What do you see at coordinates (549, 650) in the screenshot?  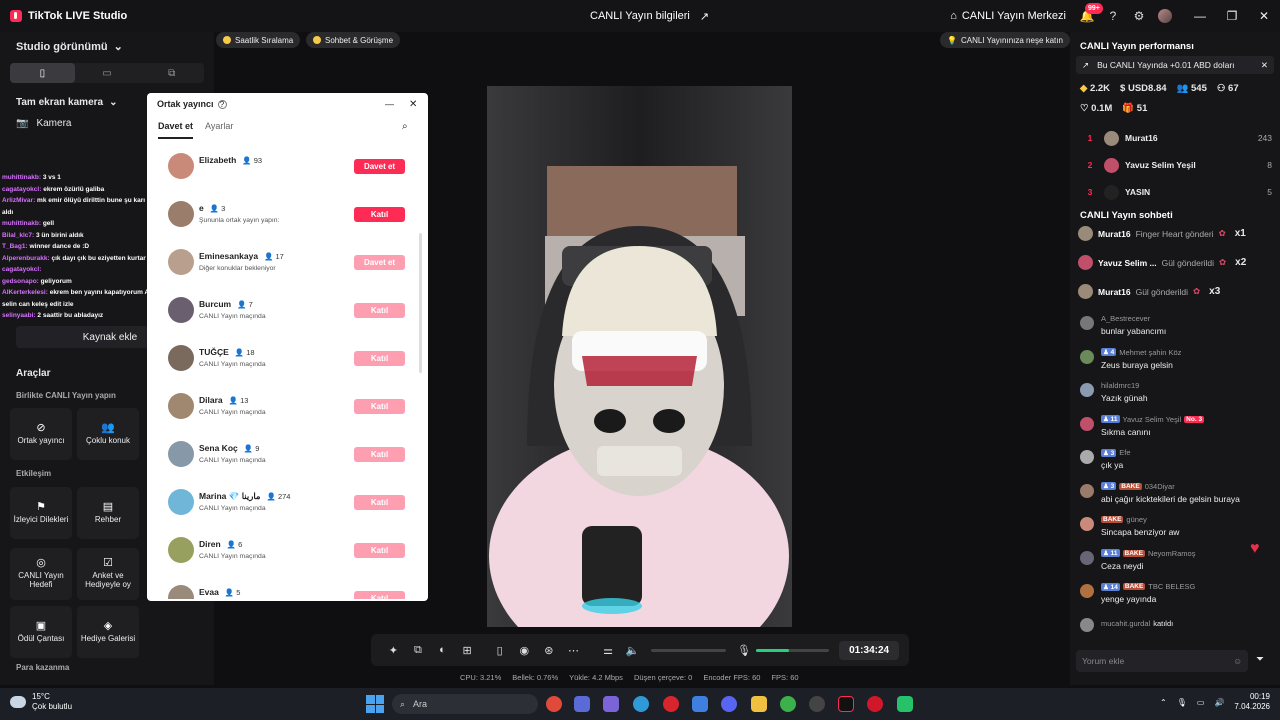 I see `capture-icon: ⊛` at bounding box center [549, 650].